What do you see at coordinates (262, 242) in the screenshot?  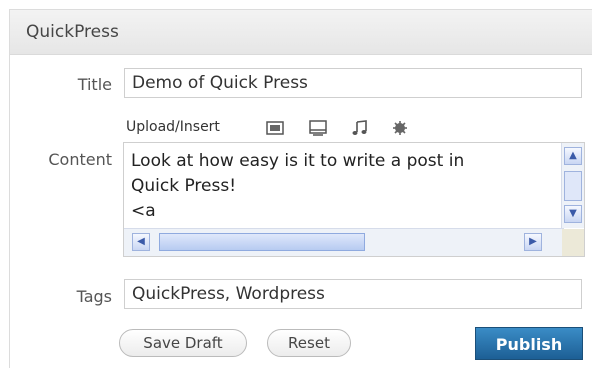 I see `horizontal-scroll-thumb` at bounding box center [262, 242].